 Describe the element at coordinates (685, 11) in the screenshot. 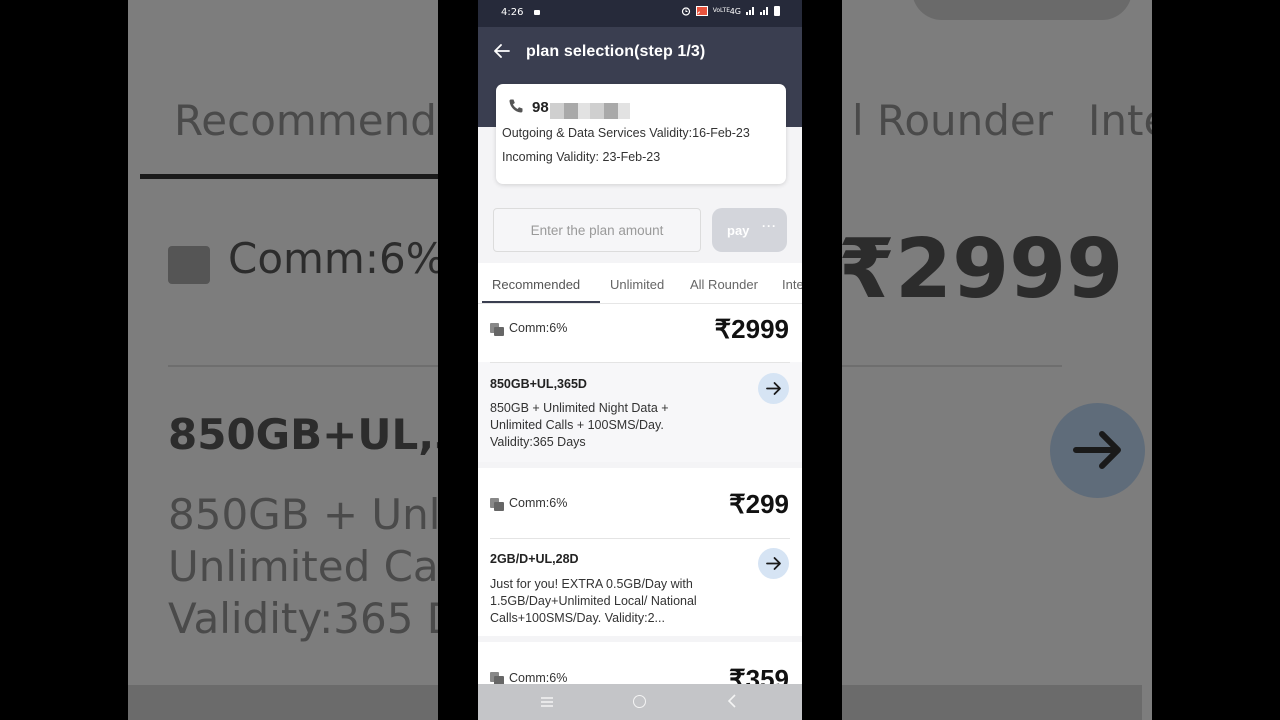

I see `alarm-icon` at that location.